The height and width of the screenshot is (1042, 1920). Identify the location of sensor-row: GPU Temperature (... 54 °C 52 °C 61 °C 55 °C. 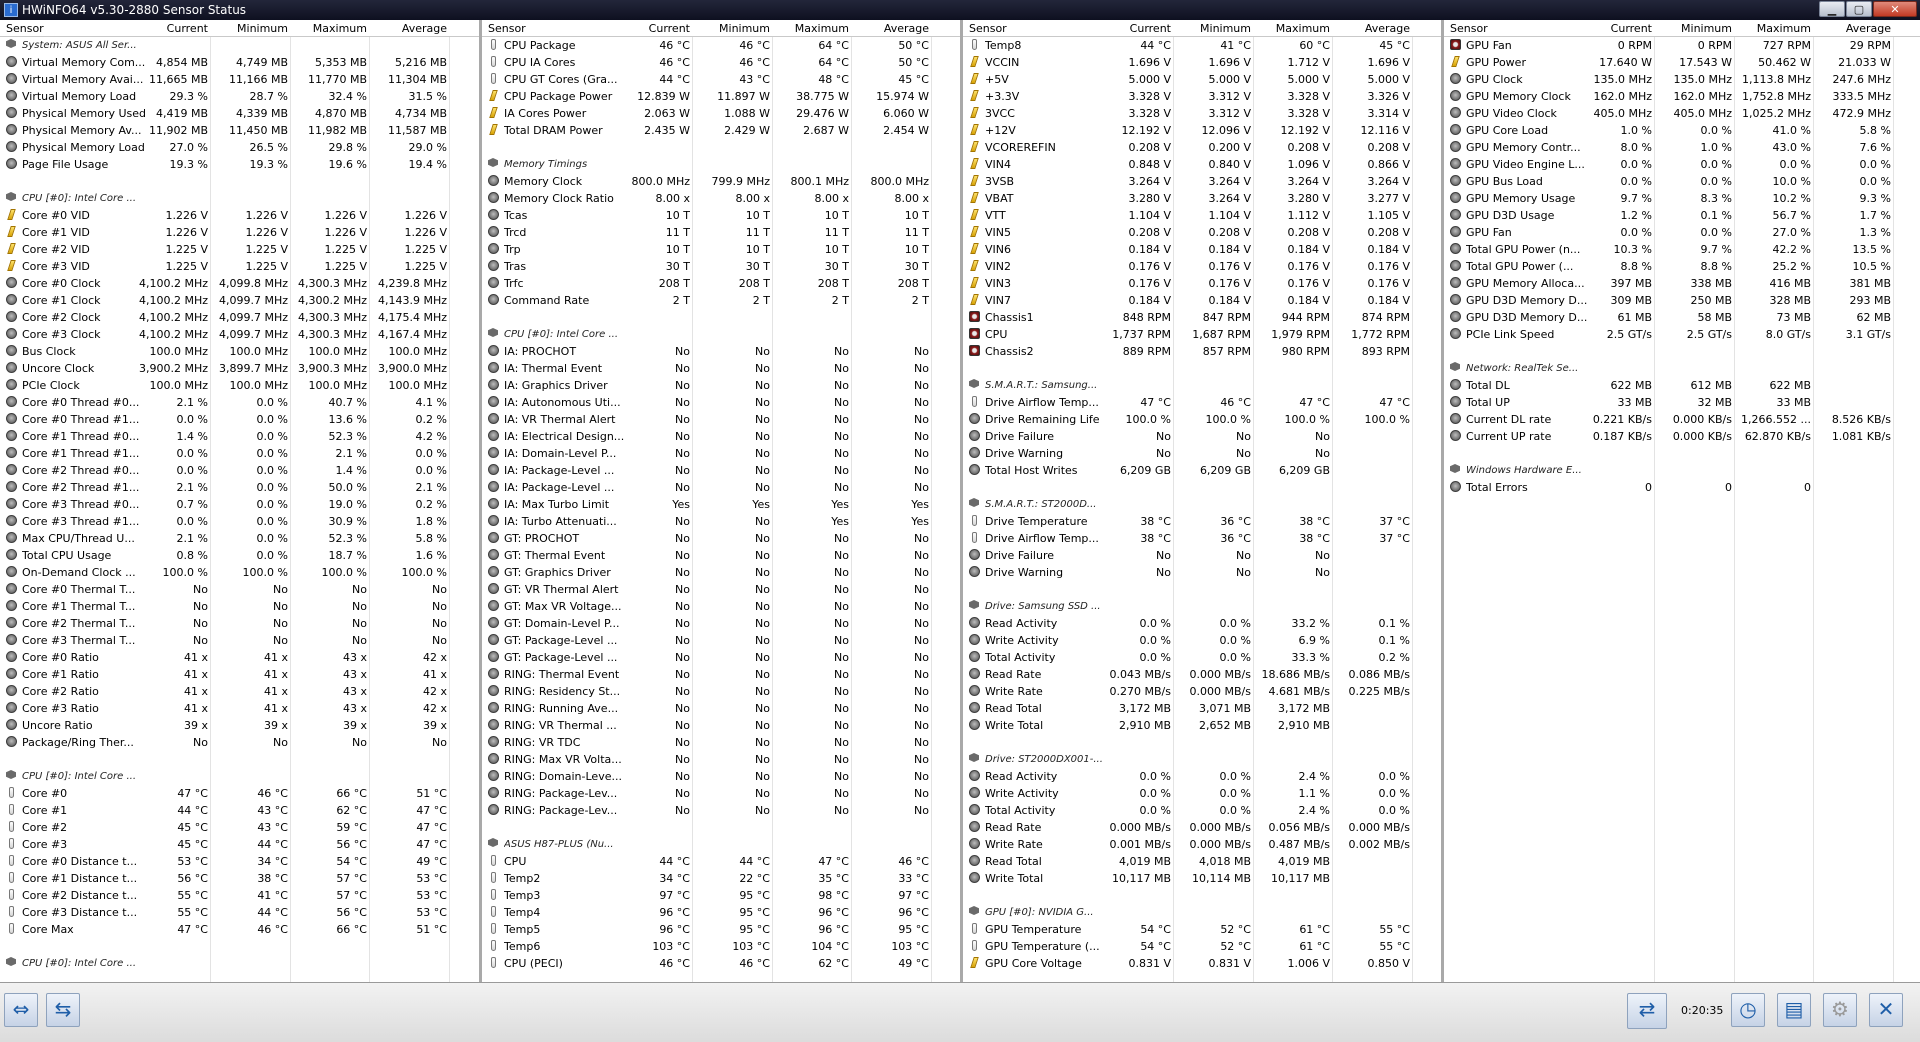
(1202, 946).